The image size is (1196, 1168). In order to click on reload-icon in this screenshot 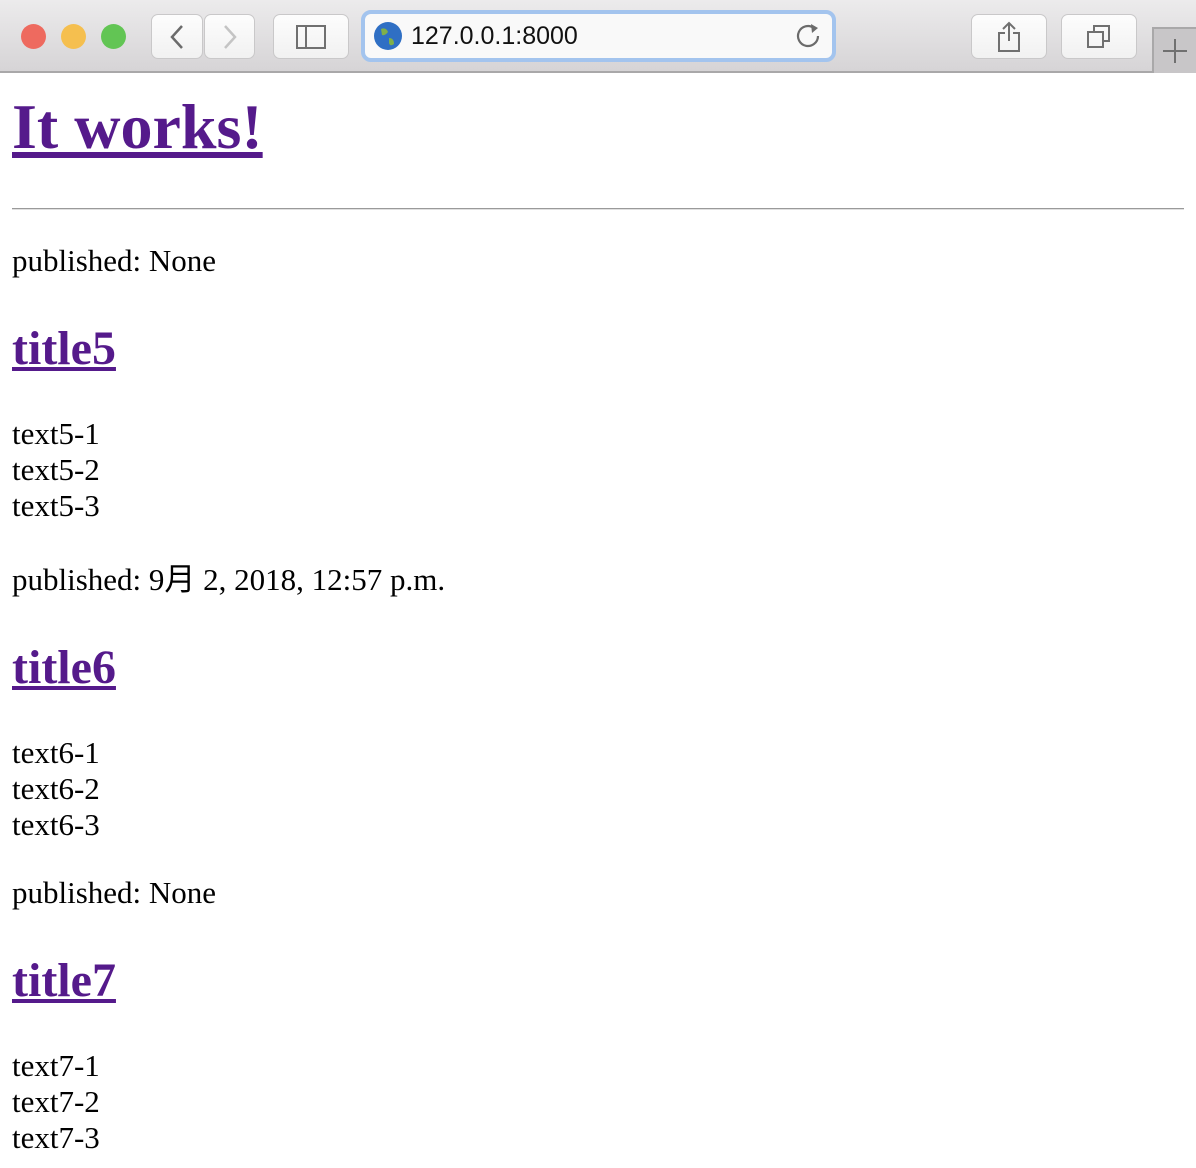, I will do `click(808, 36)`.